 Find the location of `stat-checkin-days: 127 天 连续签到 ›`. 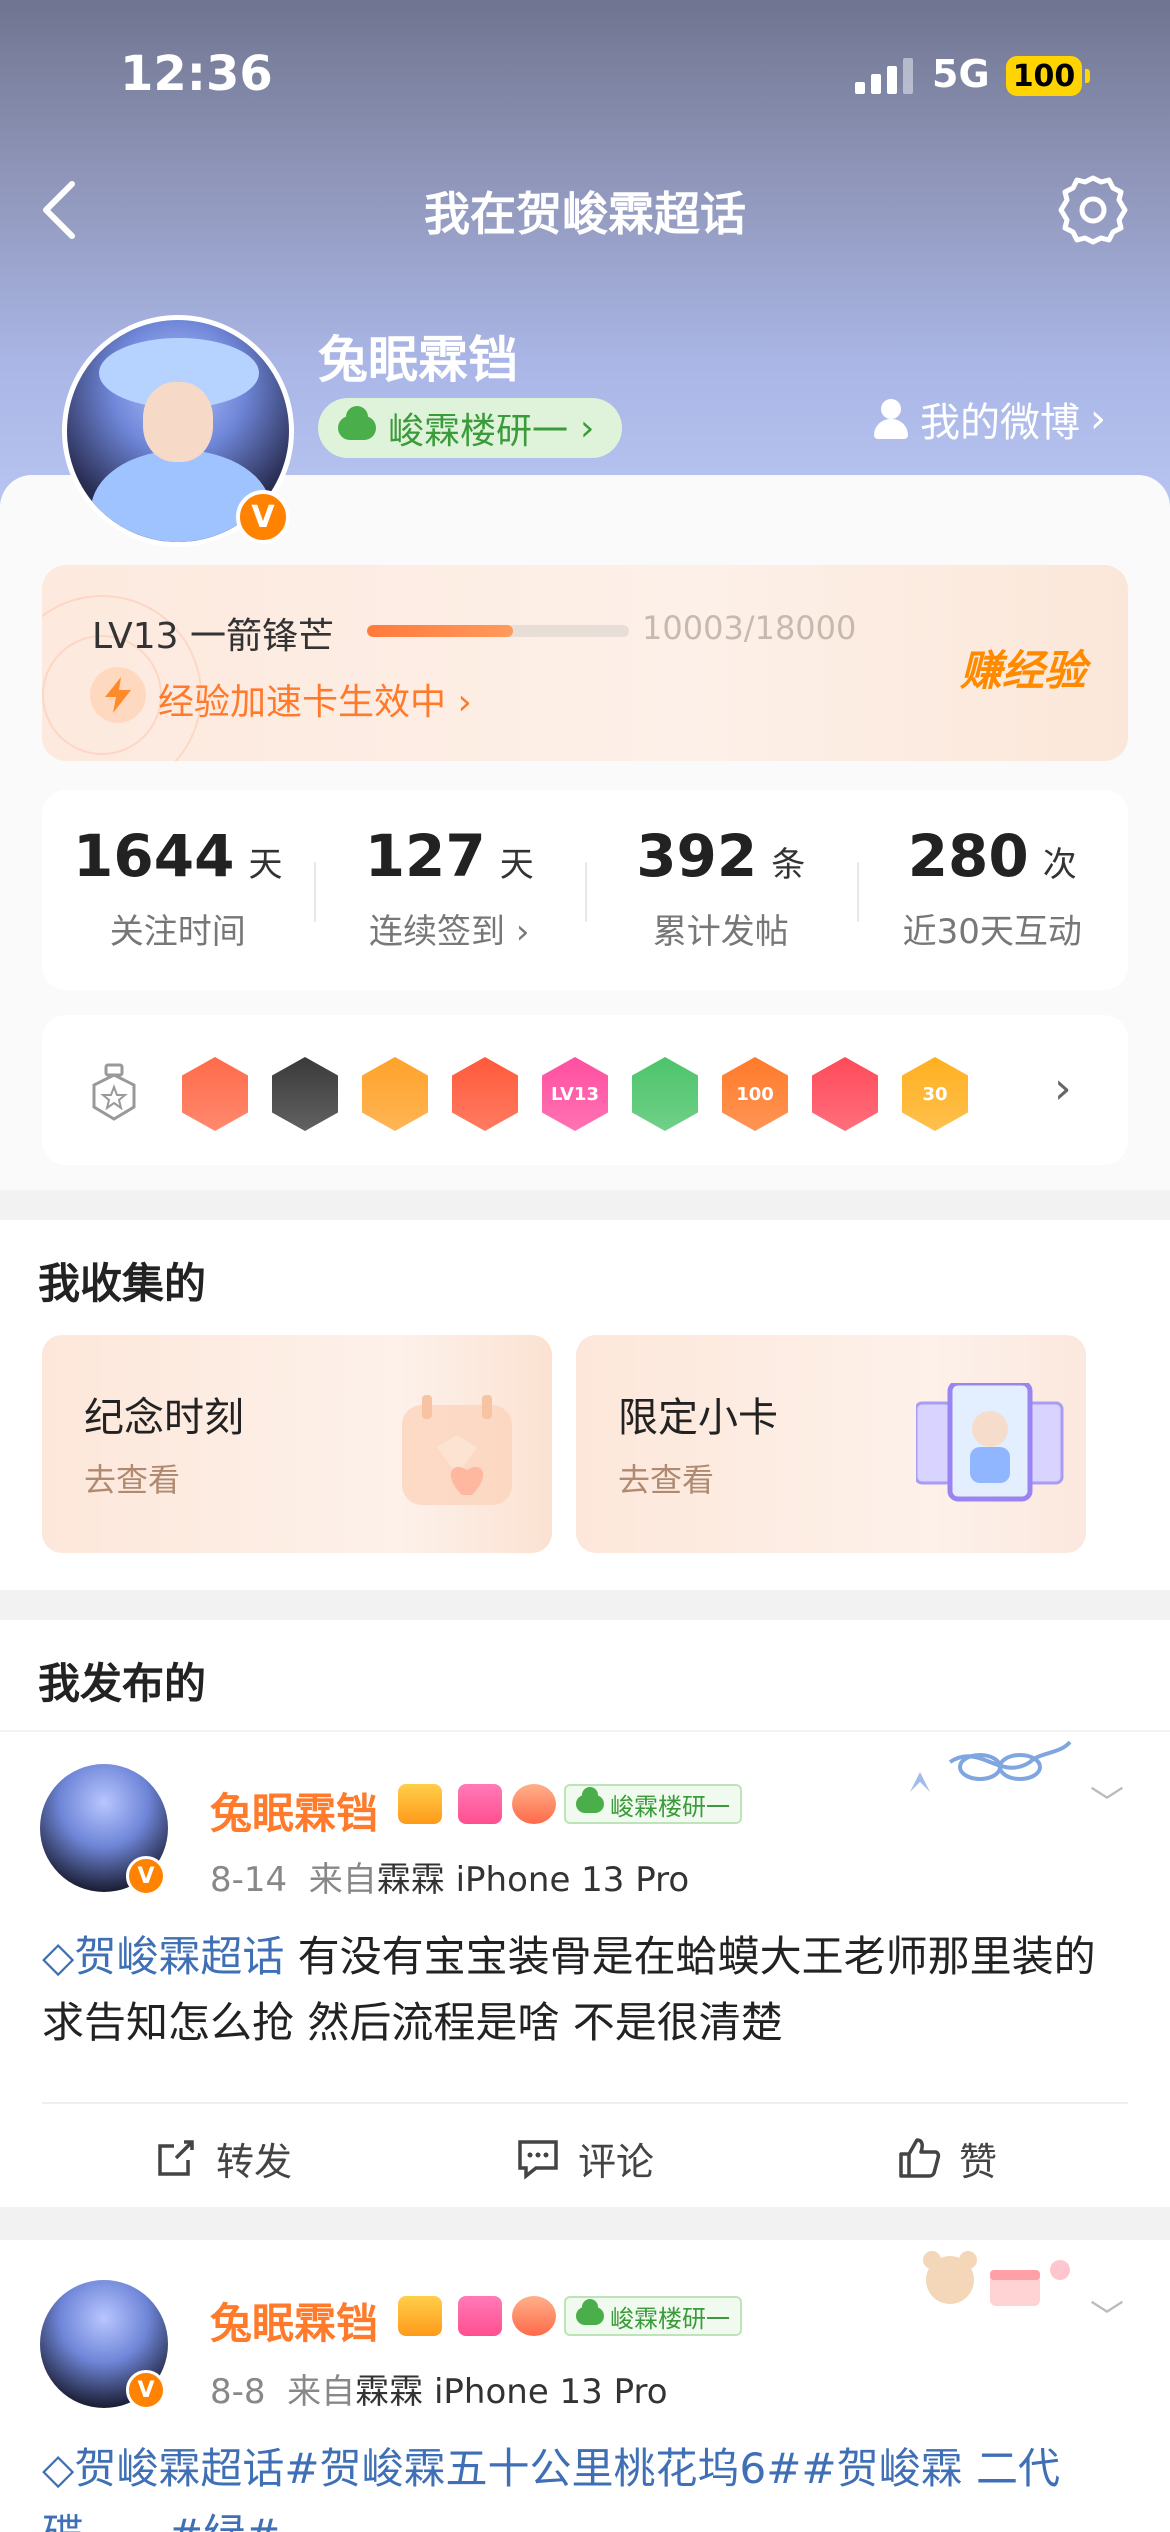

stat-checkin-days: 127 天 连续签到 › is located at coordinates (449, 890).